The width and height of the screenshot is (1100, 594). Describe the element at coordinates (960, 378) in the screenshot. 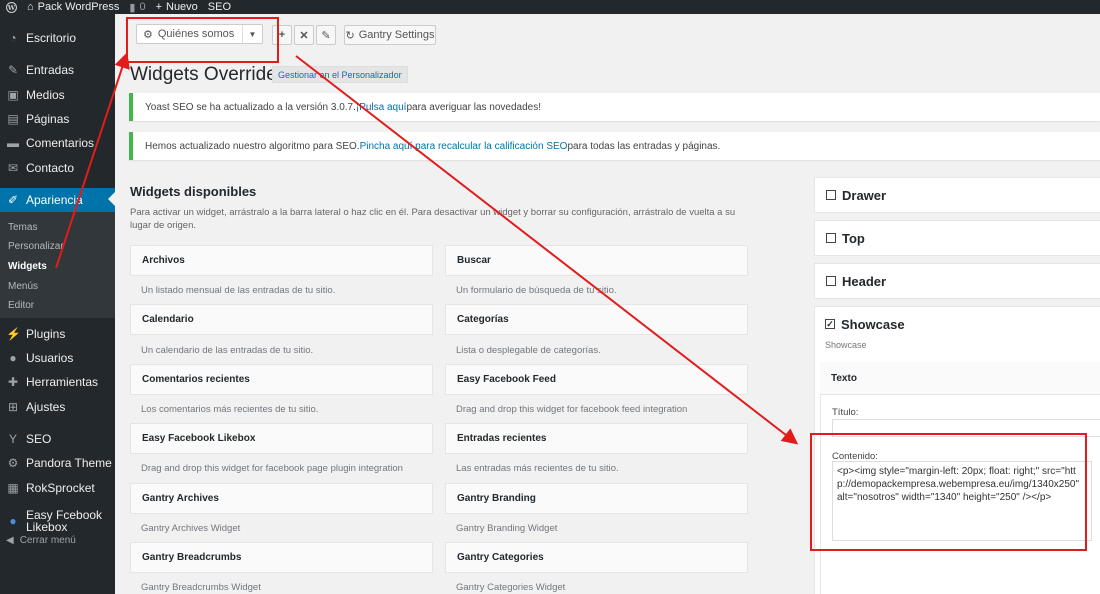

I see `text-widget-header: Texto` at that location.